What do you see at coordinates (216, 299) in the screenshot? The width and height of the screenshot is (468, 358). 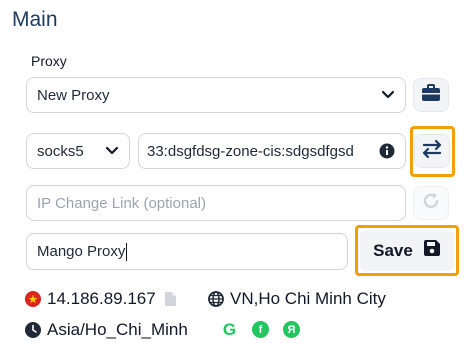 I see `globe-icon` at bounding box center [216, 299].